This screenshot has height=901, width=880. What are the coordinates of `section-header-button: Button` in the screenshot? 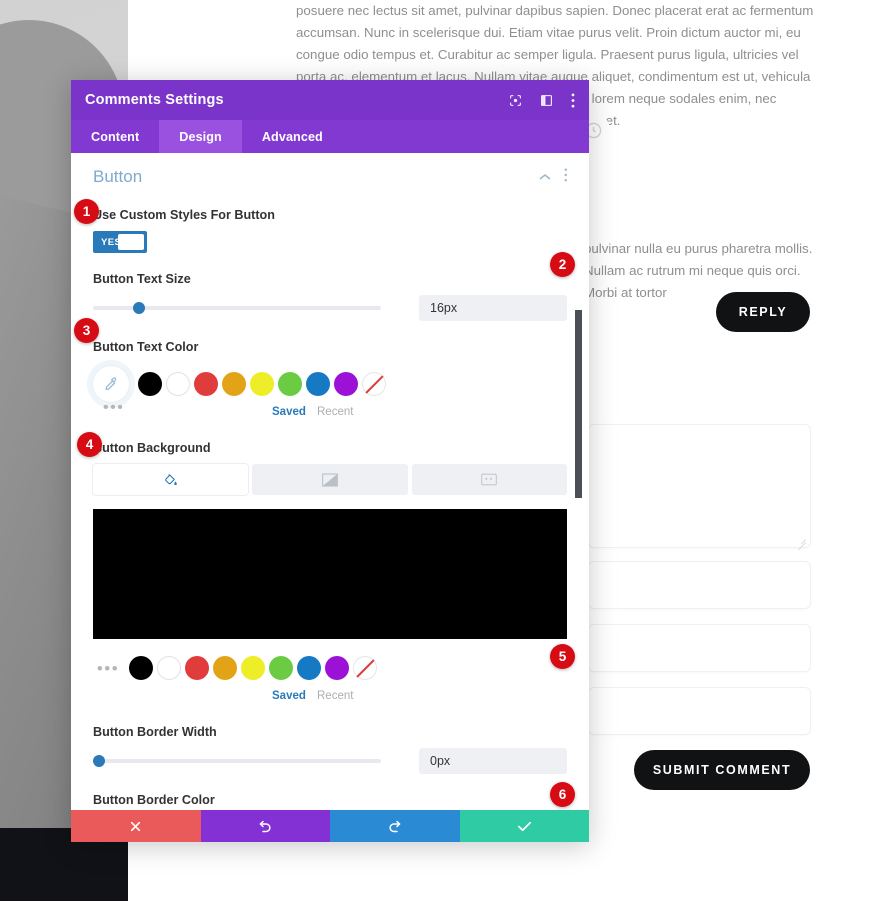 It's located at (330, 171).